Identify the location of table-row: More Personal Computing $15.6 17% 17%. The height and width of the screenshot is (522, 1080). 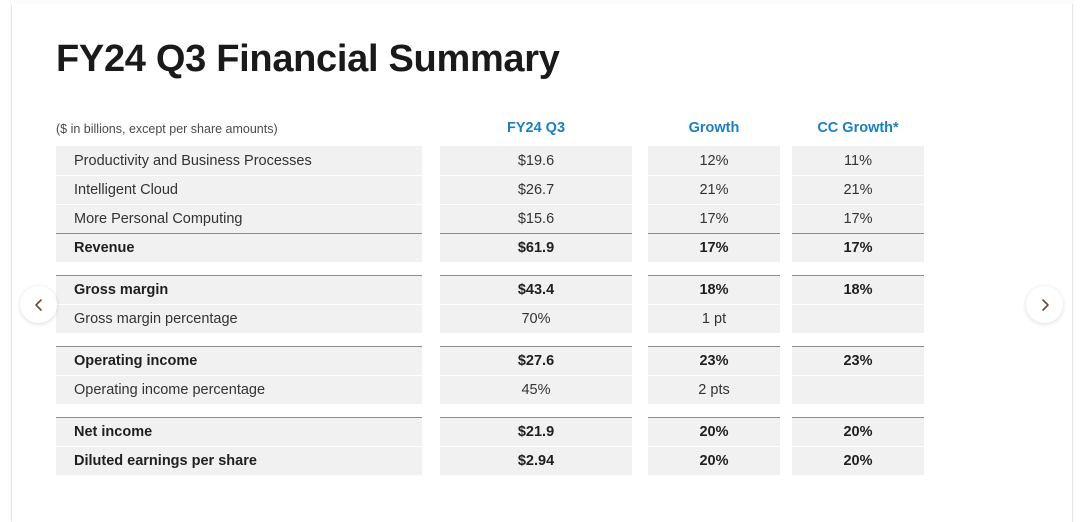
(501, 218).